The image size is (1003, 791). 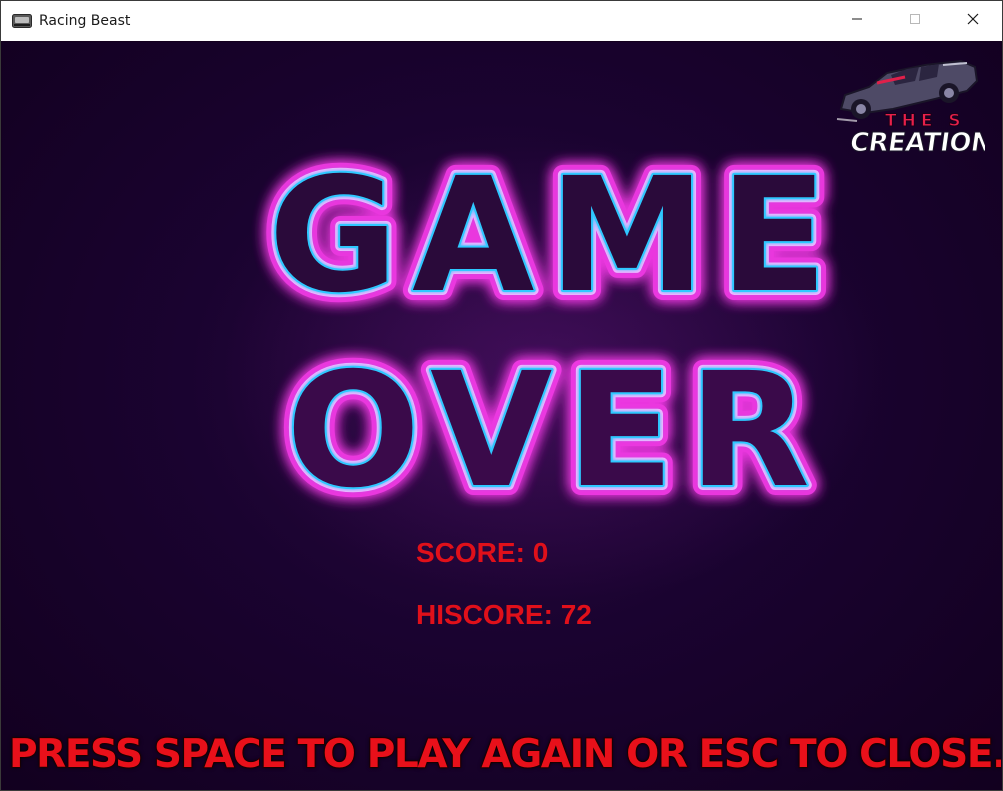 I want to click on hiscore-value: 72, so click(x=576, y=614).